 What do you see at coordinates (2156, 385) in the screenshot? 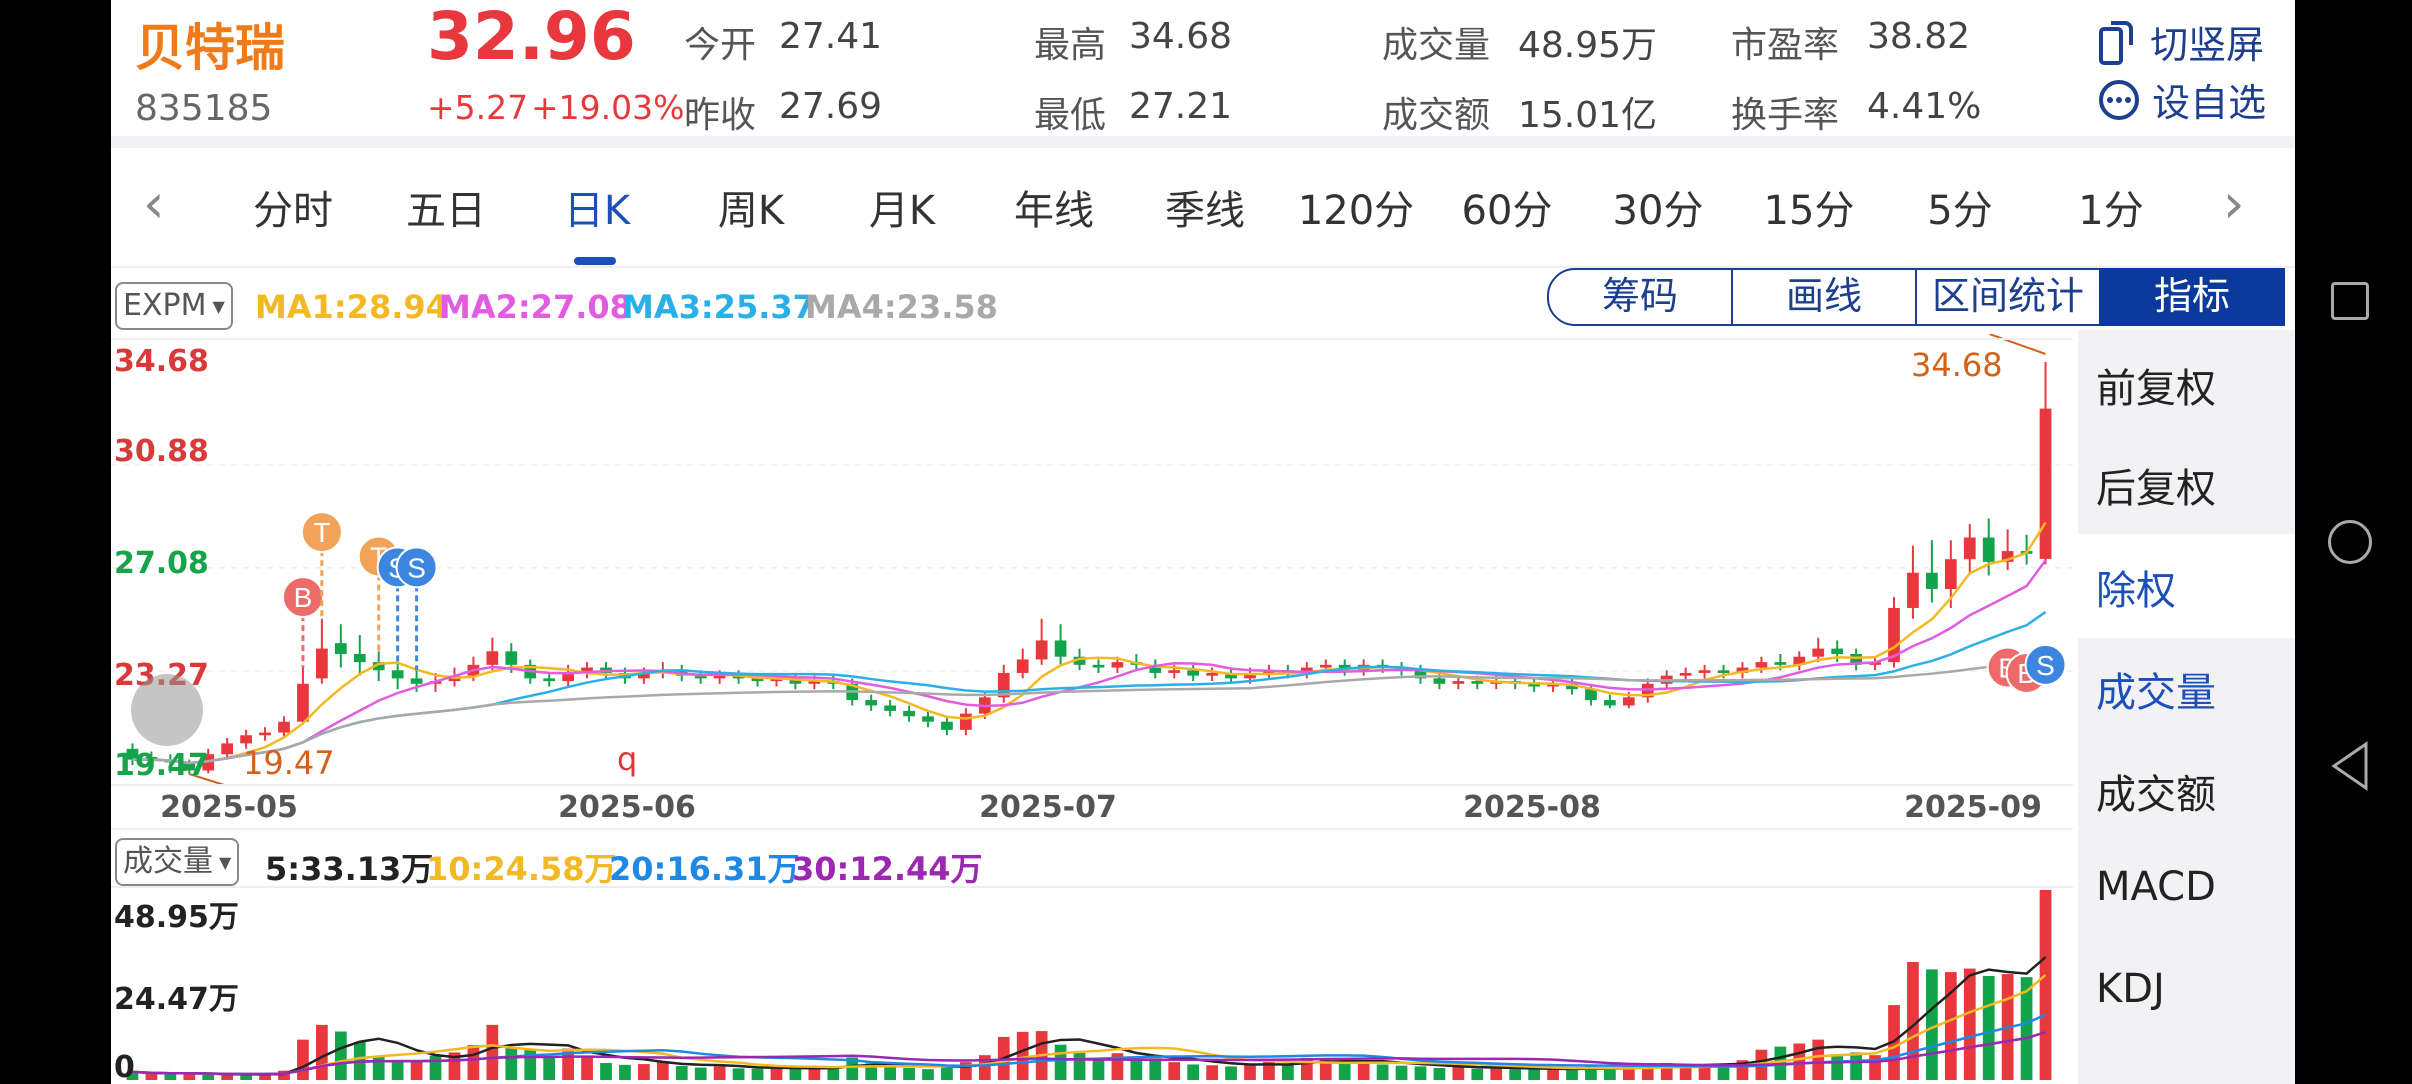
I see `side-item-forward-adjust: 前复权` at bounding box center [2156, 385].